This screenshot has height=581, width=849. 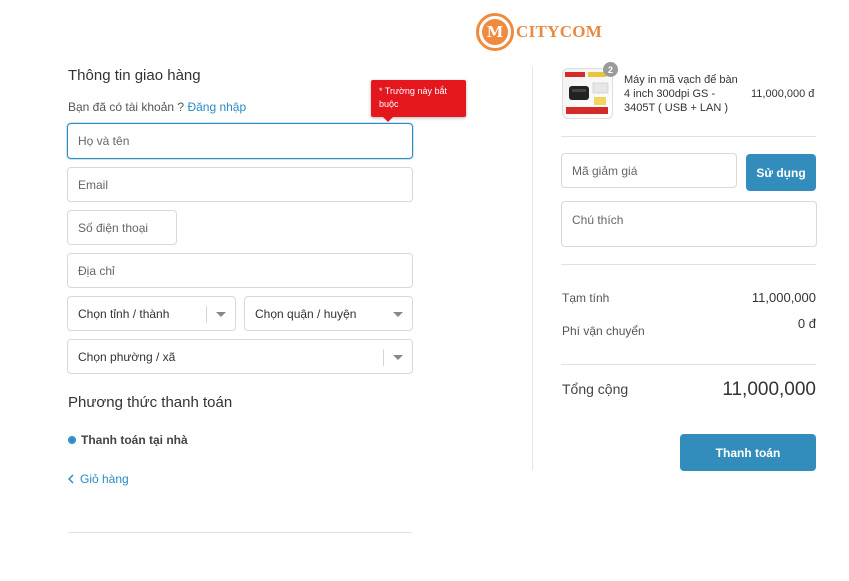 I want to click on address-field: Địa chỉ, so click(x=240, y=270).